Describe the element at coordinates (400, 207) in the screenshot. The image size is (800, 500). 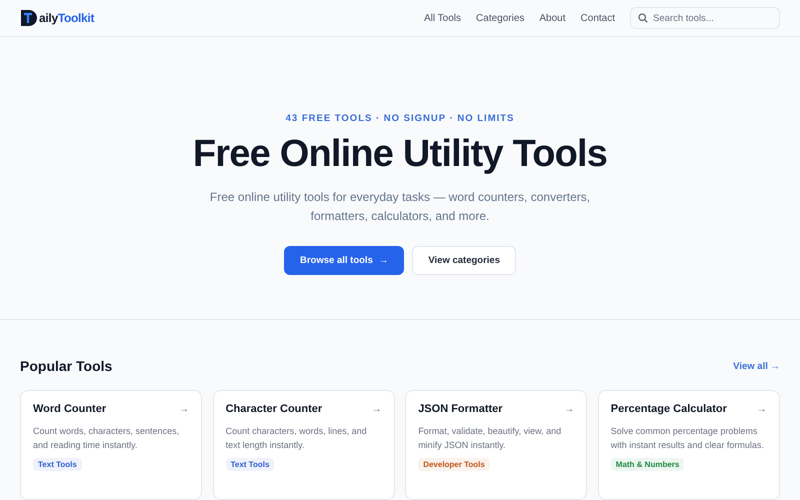
I see `hero-subtitle: Free online utility tools for everyday tasks — word counters, converters, formatters, calculators, and more.` at that location.